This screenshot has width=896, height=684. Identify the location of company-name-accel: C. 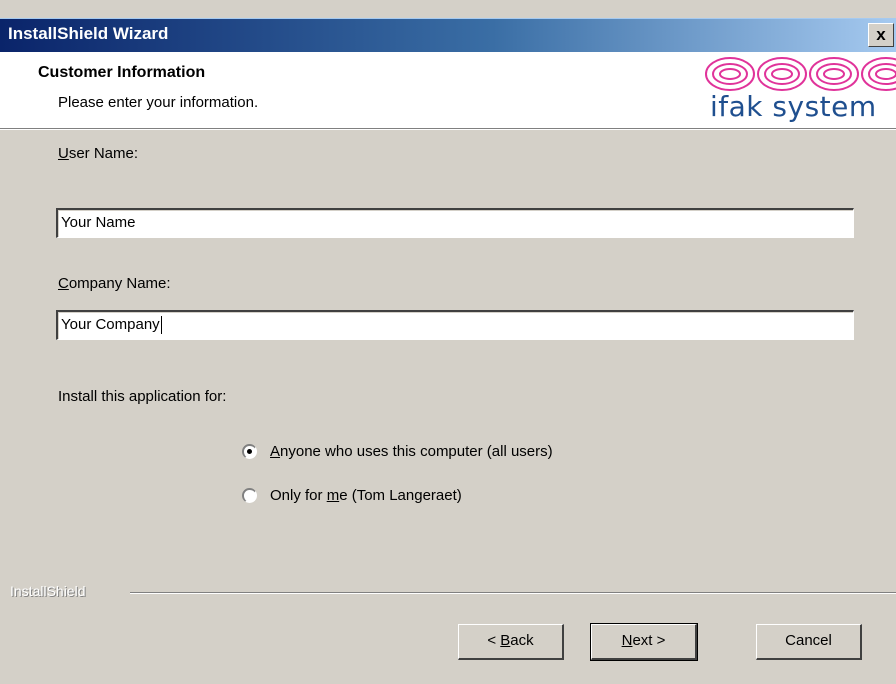
(63, 283).